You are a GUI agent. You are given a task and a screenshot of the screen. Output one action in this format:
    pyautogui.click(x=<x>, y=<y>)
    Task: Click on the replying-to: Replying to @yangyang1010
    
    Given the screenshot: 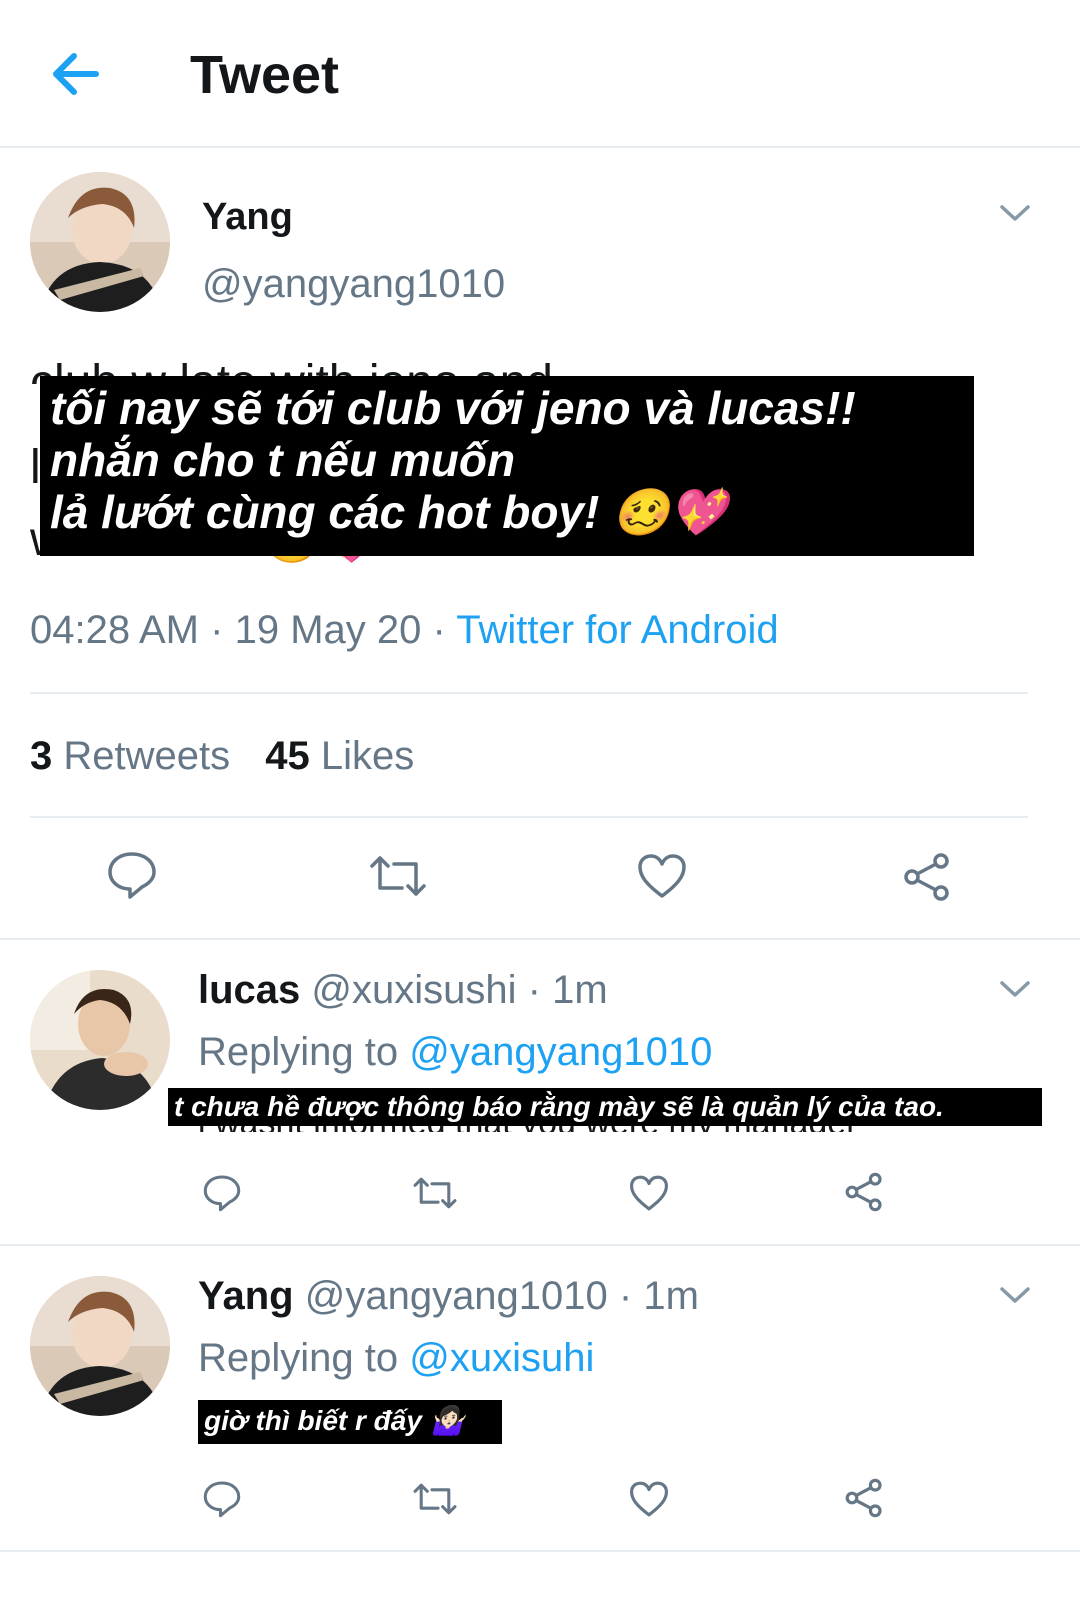 What is the action you would take?
    pyautogui.click(x=455, y=1052)
    